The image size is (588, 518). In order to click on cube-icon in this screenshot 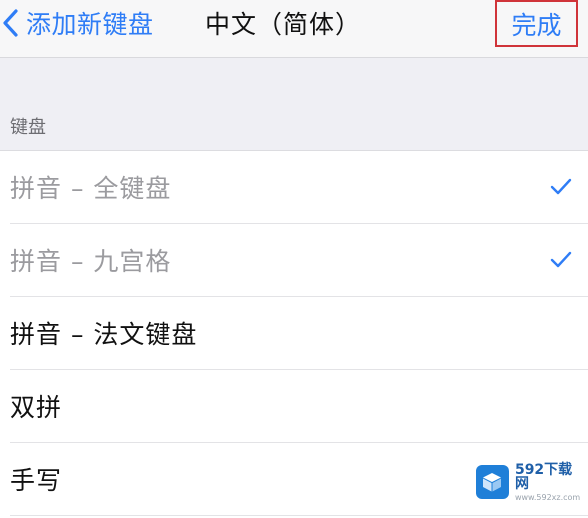, I will do `click(492, 482)`.